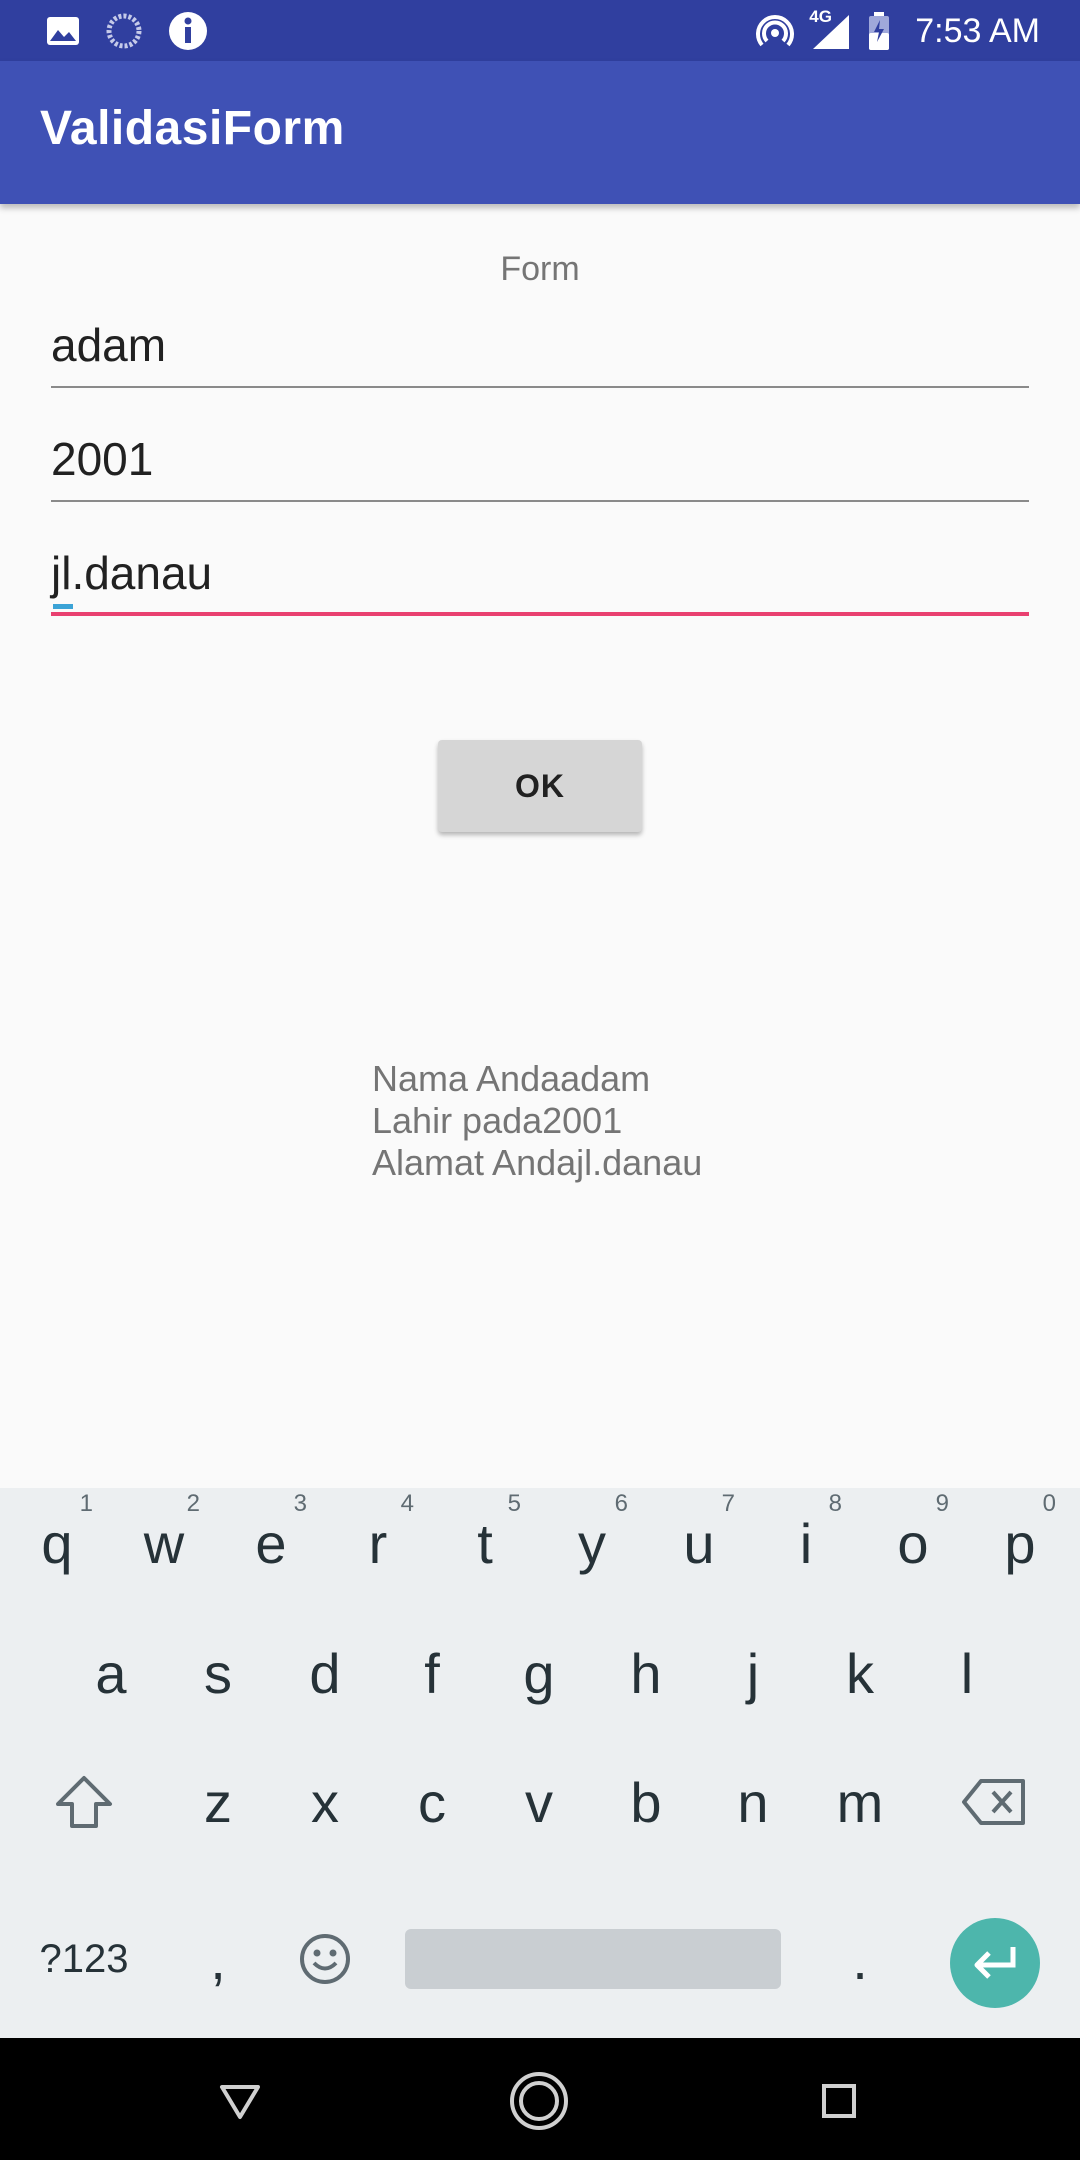 Image resolution: width=1080 pixels, height=2160 pixels. Describe the element at coordinates (537, 1162) in the screenshot. I see `result-address-line: Alamat Andajl.danau` at that location.